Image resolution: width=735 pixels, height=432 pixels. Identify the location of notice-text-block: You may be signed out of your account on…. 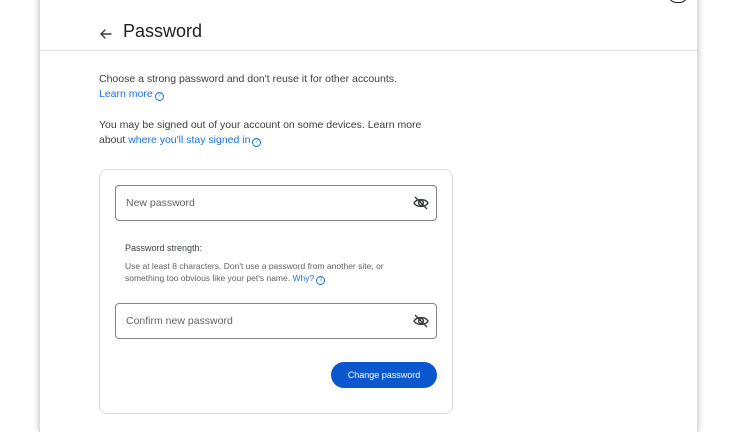
(269, 133).